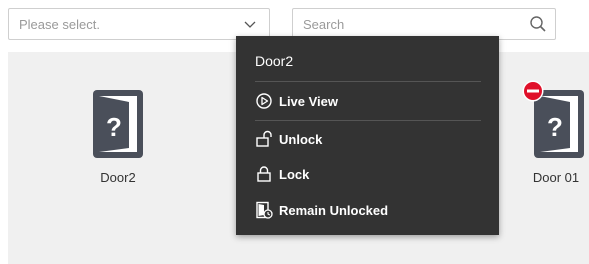 The image size is (589, 264). What do you see at coordinates (368, 101) in the screenshot?
I see `menu-item-live-view: Live View` at bounding box center [368, 101].